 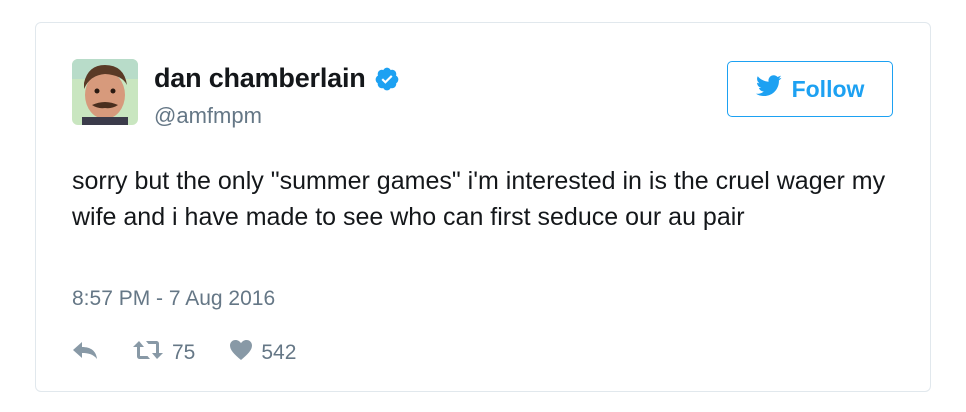 I want to click on reply-icon, so click(x=85, y=353).